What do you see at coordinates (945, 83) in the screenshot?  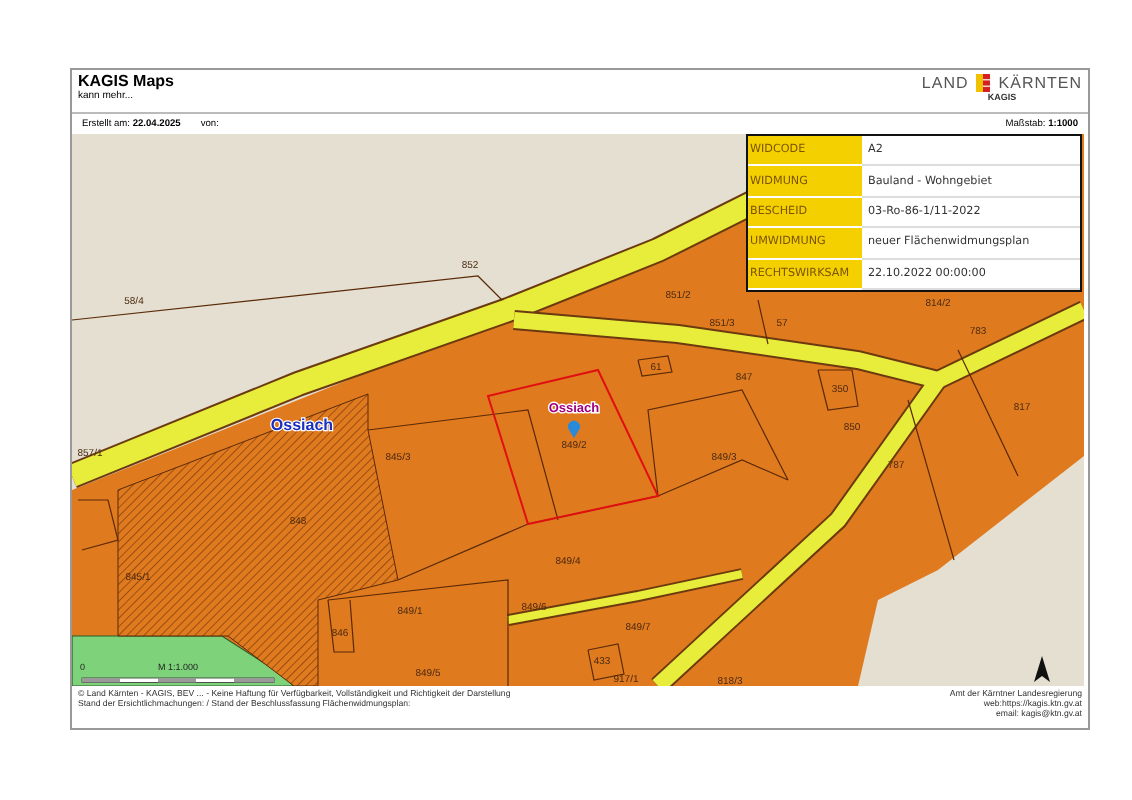 I see `logo-text: LAND` at bounding box center [945, 83].